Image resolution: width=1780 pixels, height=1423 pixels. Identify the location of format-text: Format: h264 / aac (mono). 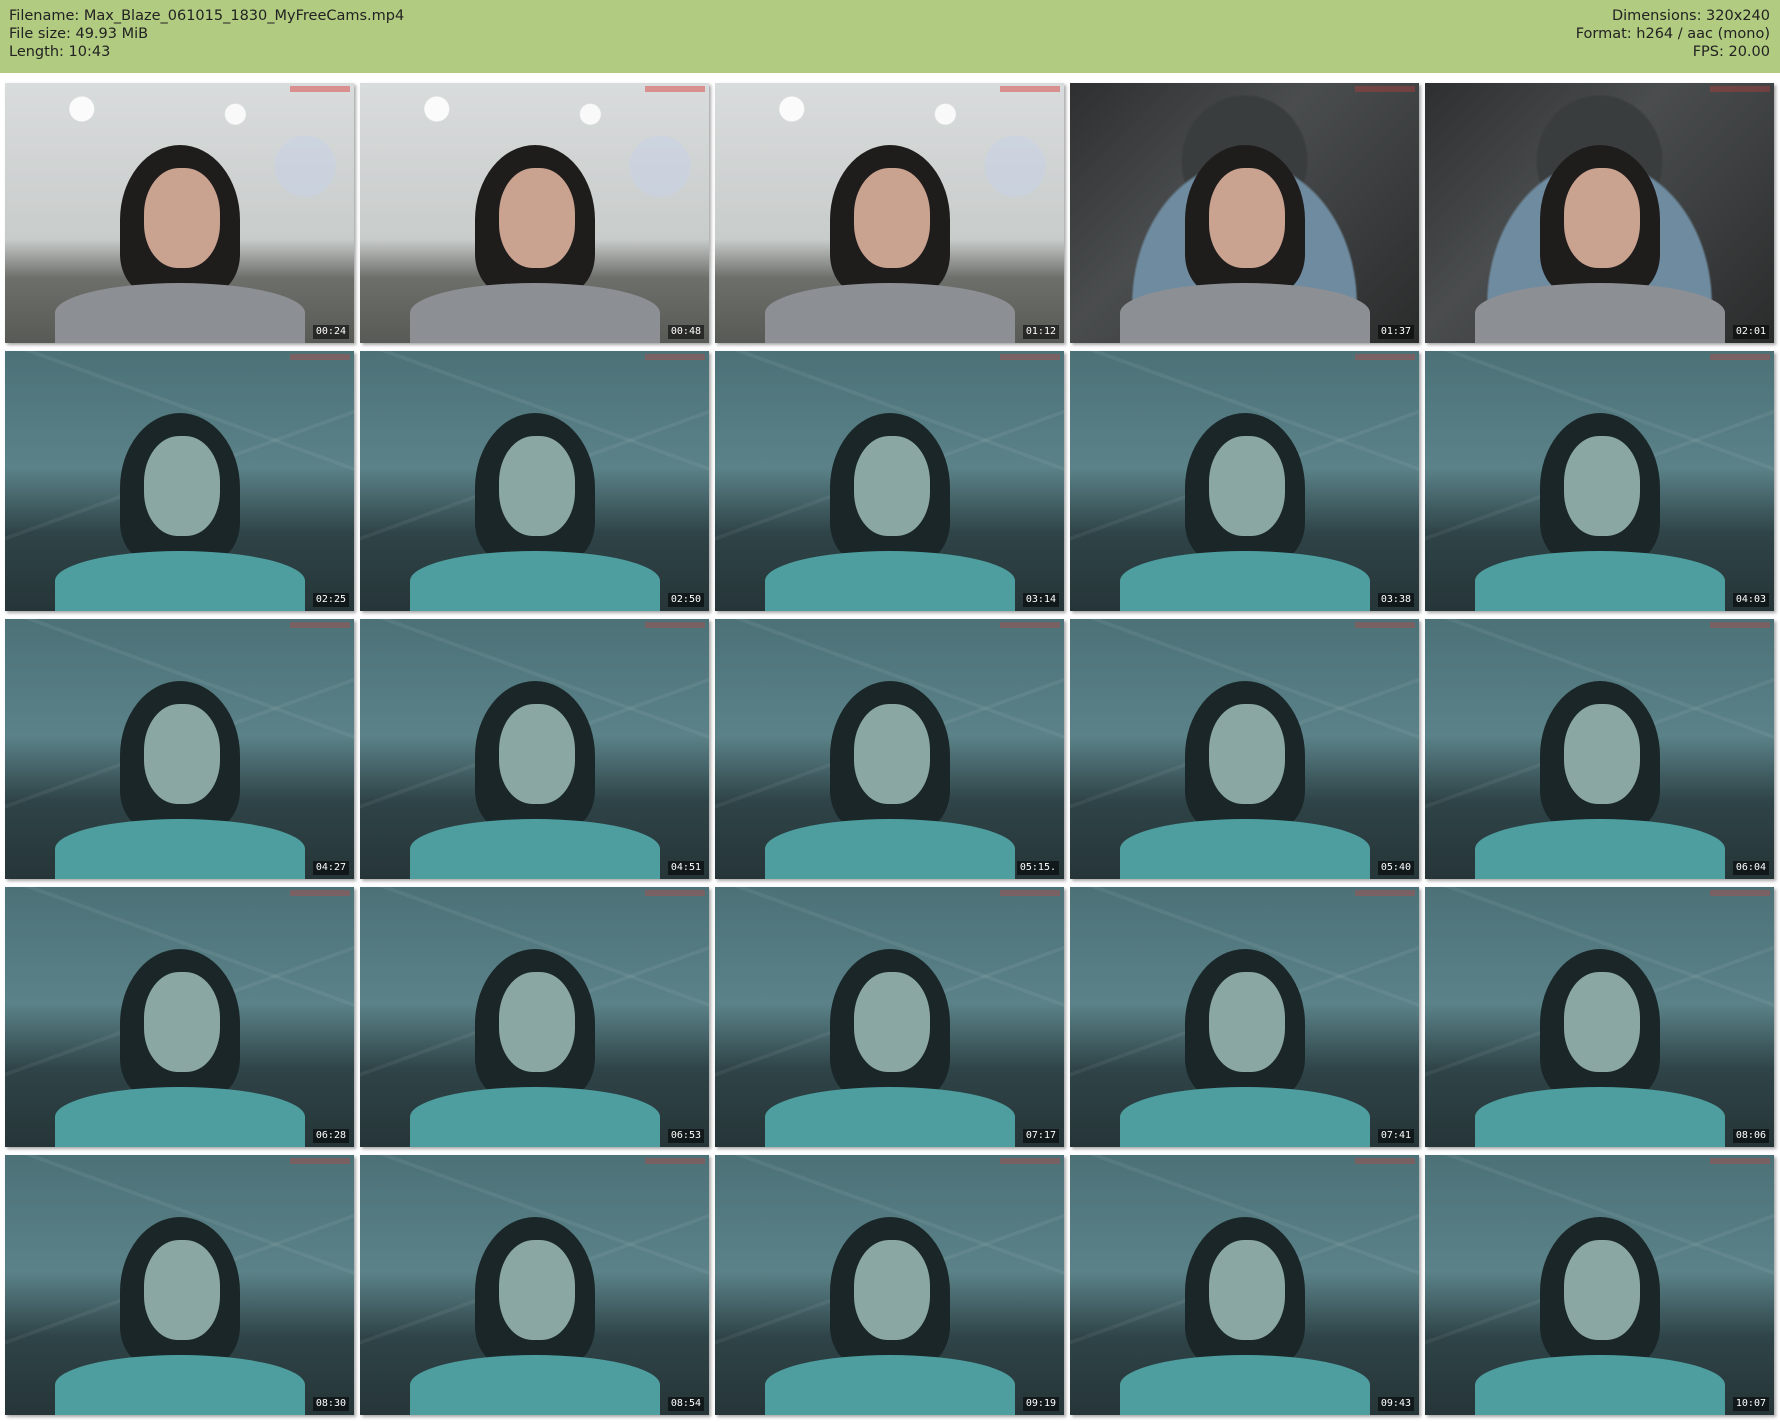
(1672, 34).